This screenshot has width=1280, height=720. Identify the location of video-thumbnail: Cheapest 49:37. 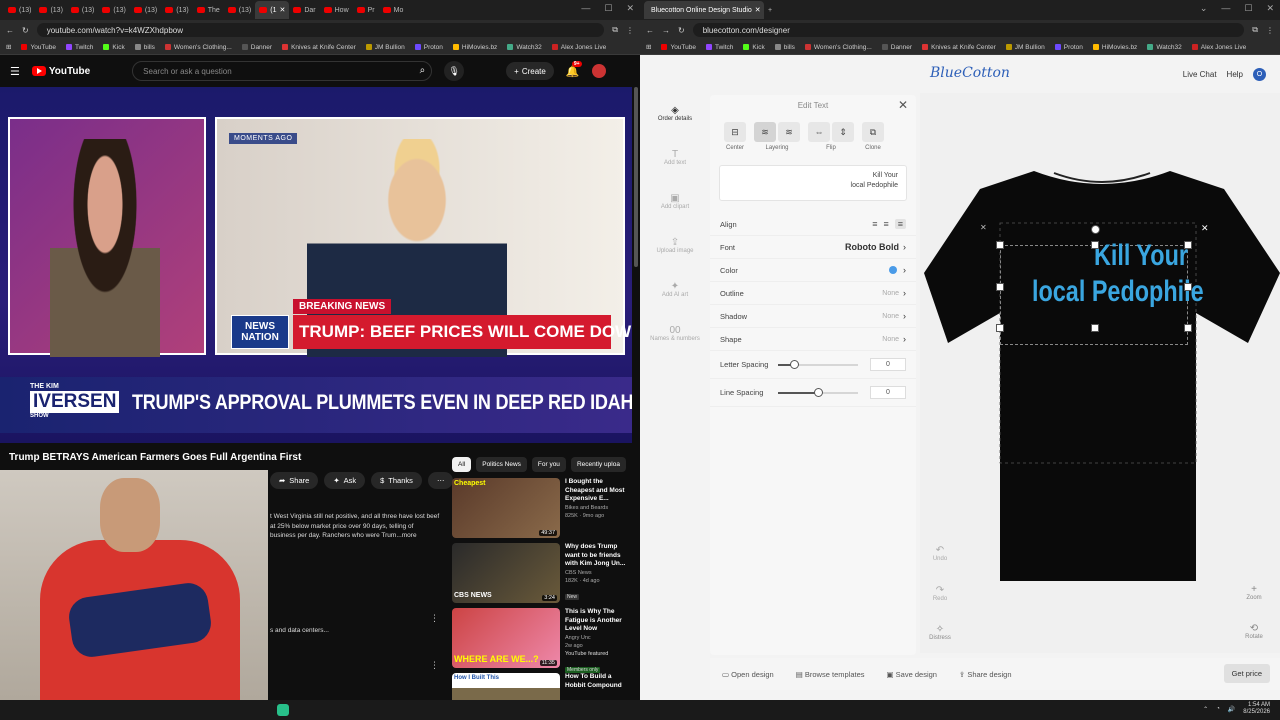
(506, 508).